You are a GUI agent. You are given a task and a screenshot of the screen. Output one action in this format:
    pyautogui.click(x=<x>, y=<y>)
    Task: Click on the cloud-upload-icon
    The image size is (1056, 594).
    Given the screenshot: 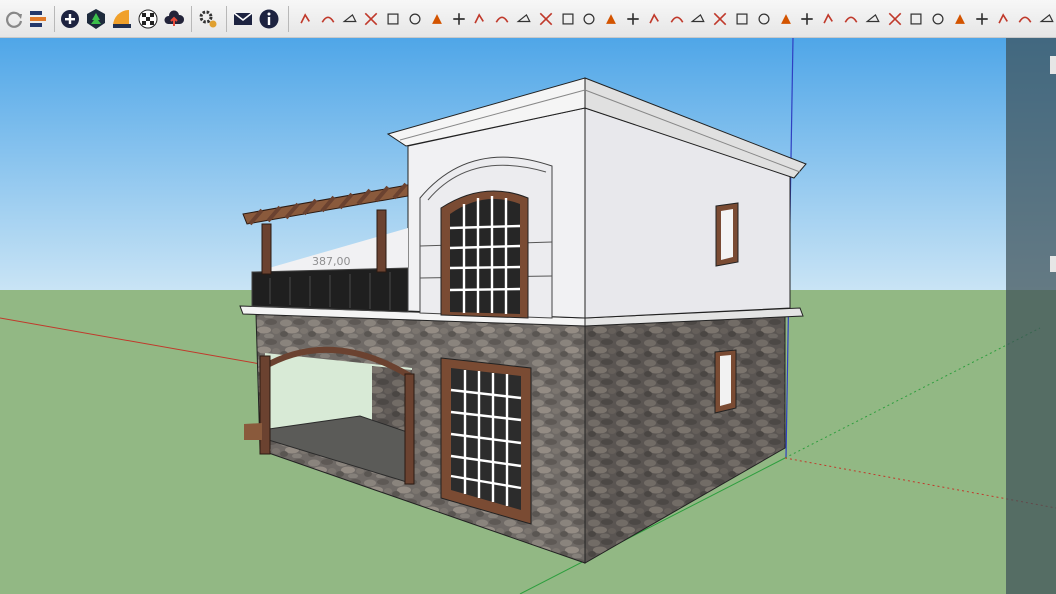 What is the action you would take?
    pyautogui.click(x=174, y=19)
    